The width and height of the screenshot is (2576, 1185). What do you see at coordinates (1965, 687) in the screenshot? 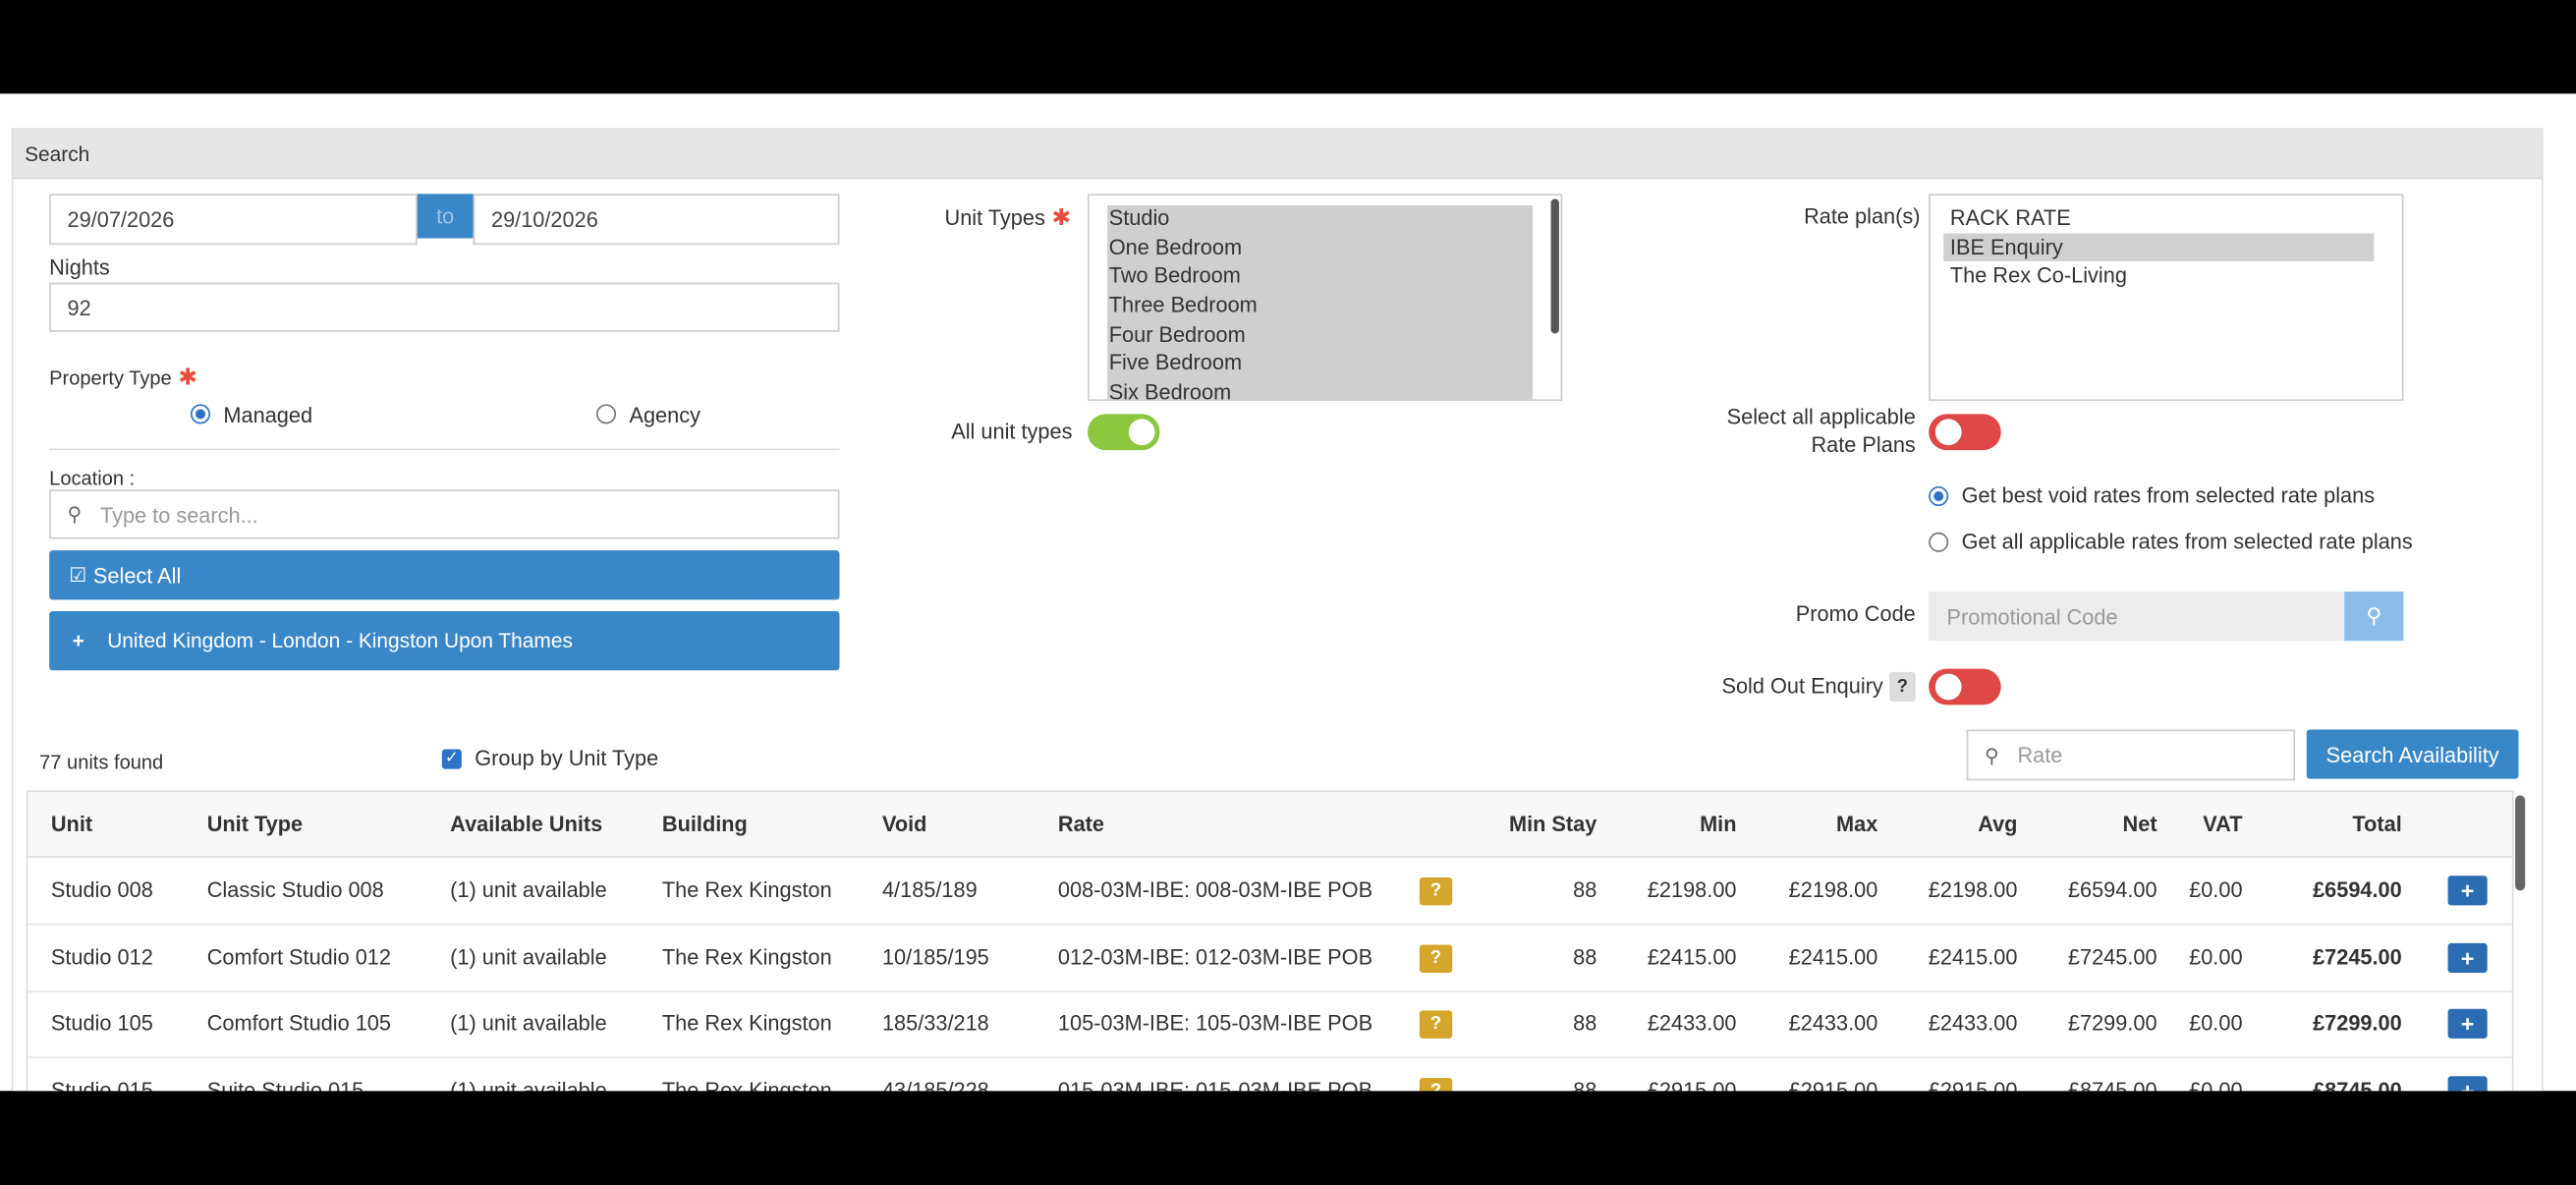
I see `sold-out-toggle` at bounding box center [1965, 687].